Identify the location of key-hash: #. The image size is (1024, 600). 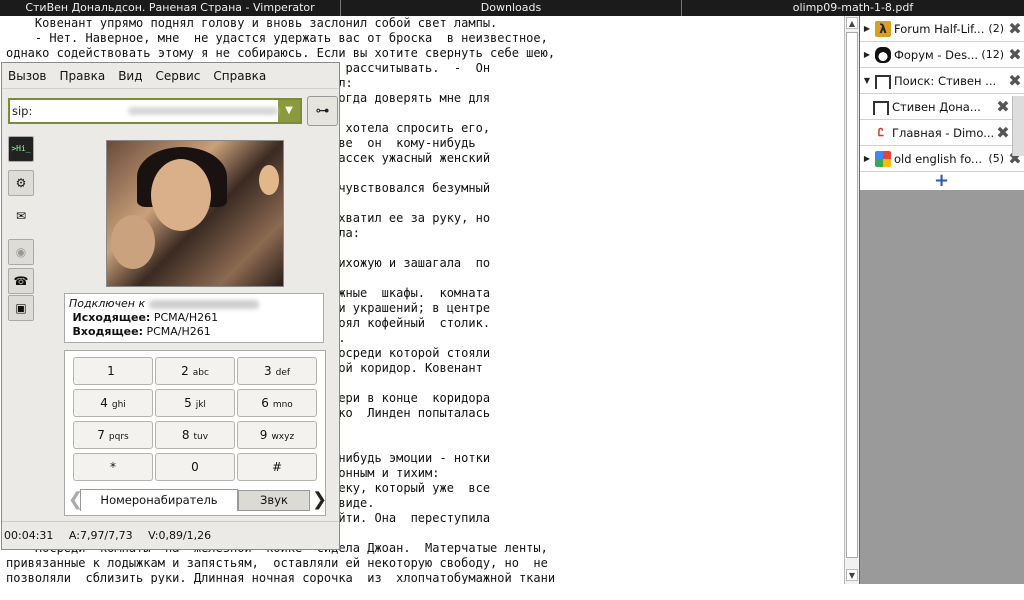
(277, 467).